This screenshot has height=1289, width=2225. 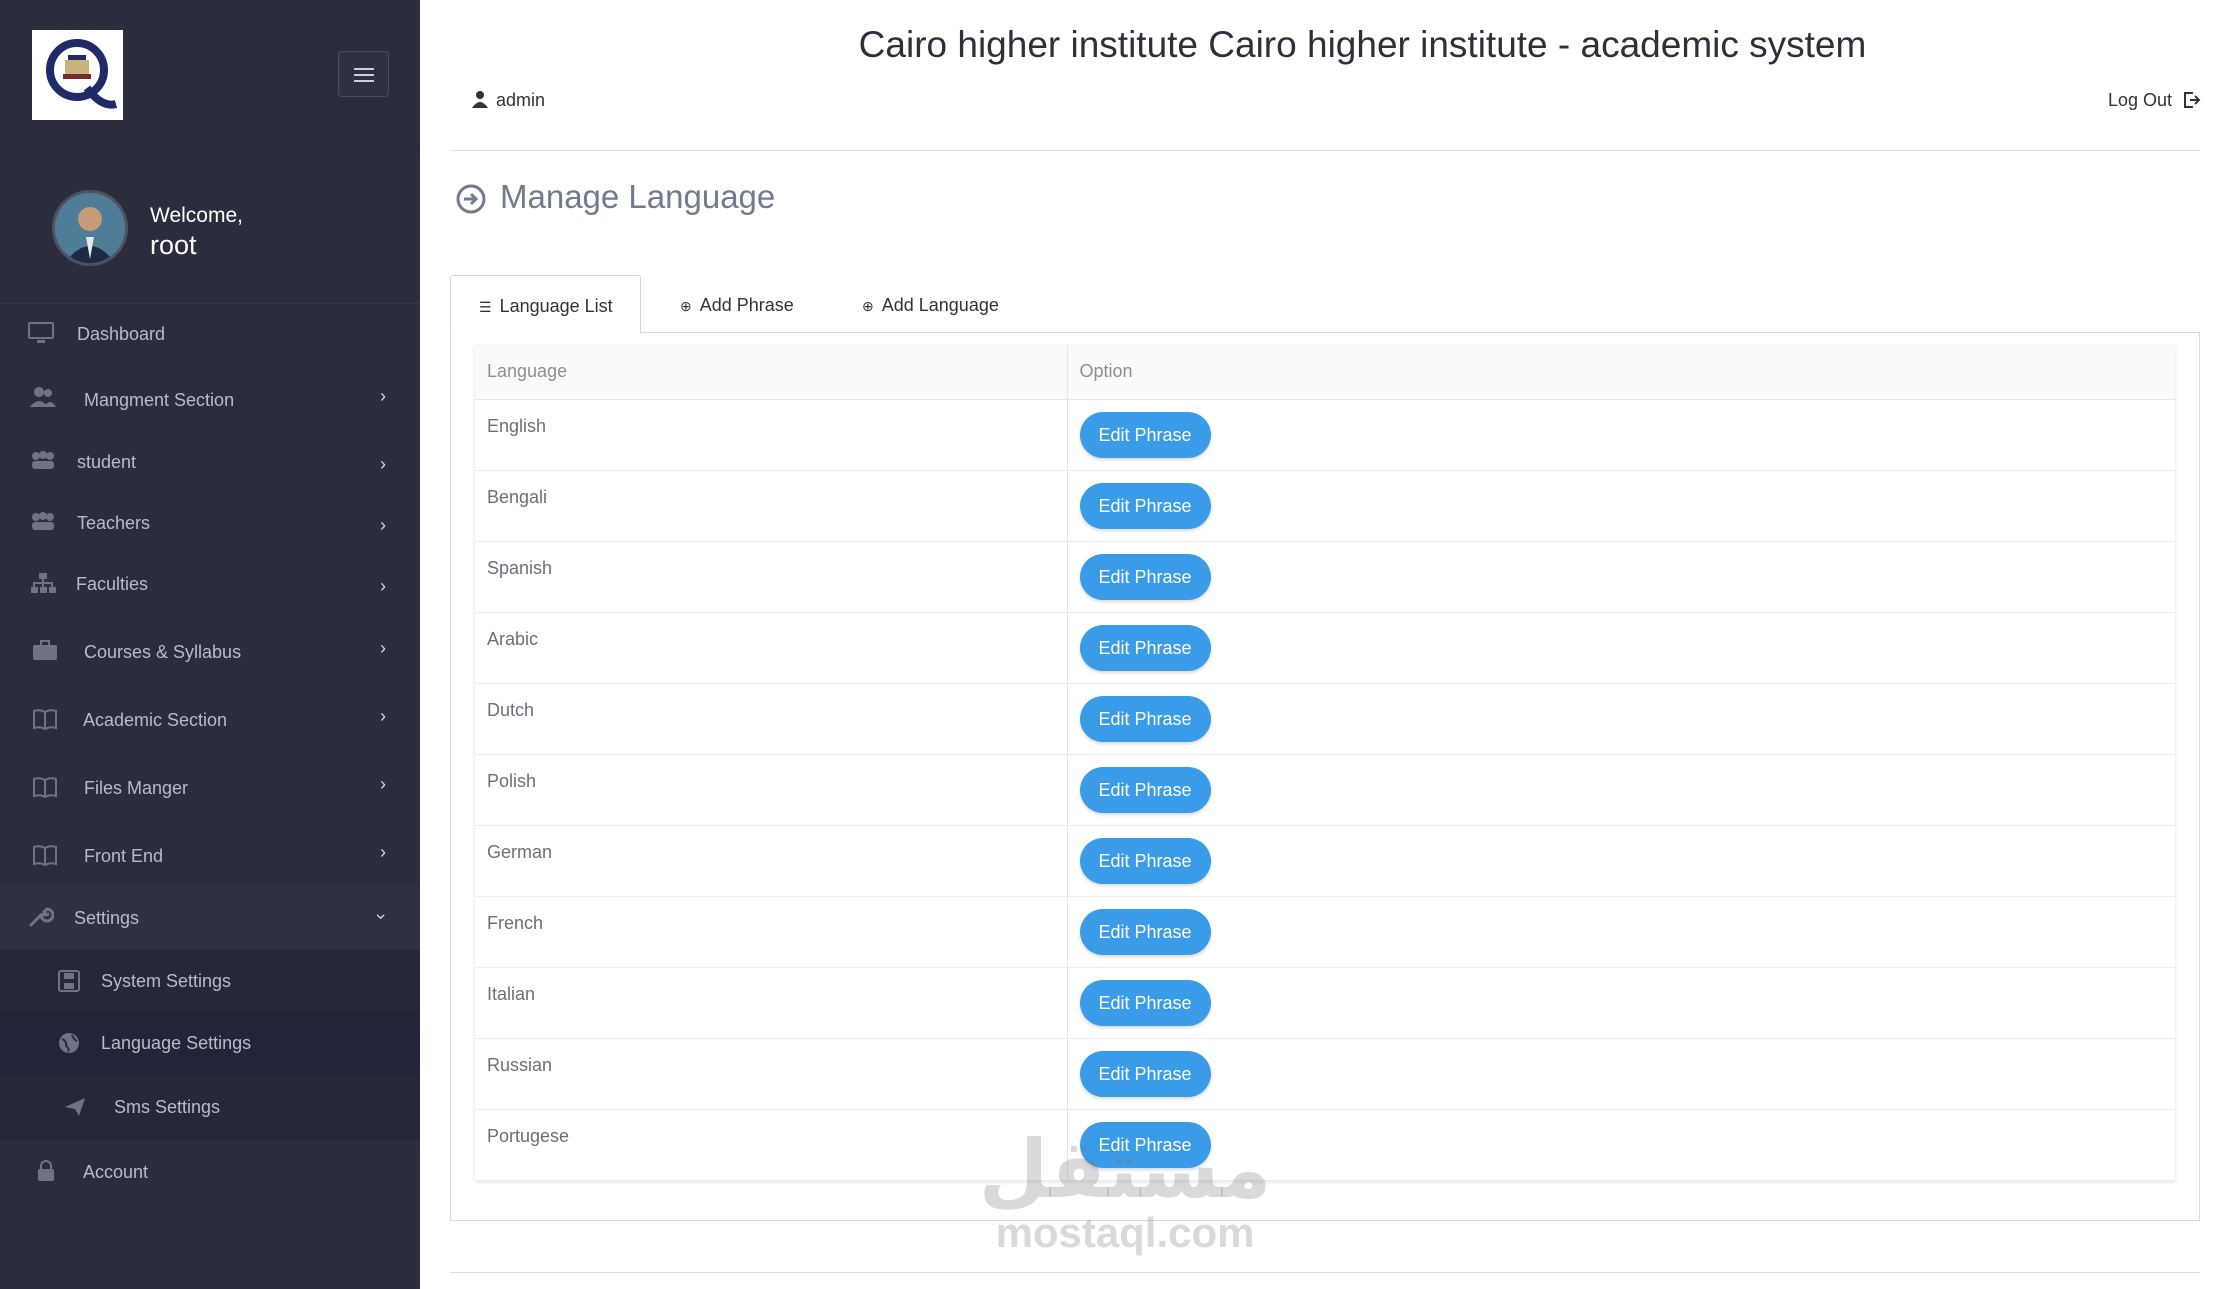 I want to click on chevron-down-icon: ›, so click(x=381, y=916).